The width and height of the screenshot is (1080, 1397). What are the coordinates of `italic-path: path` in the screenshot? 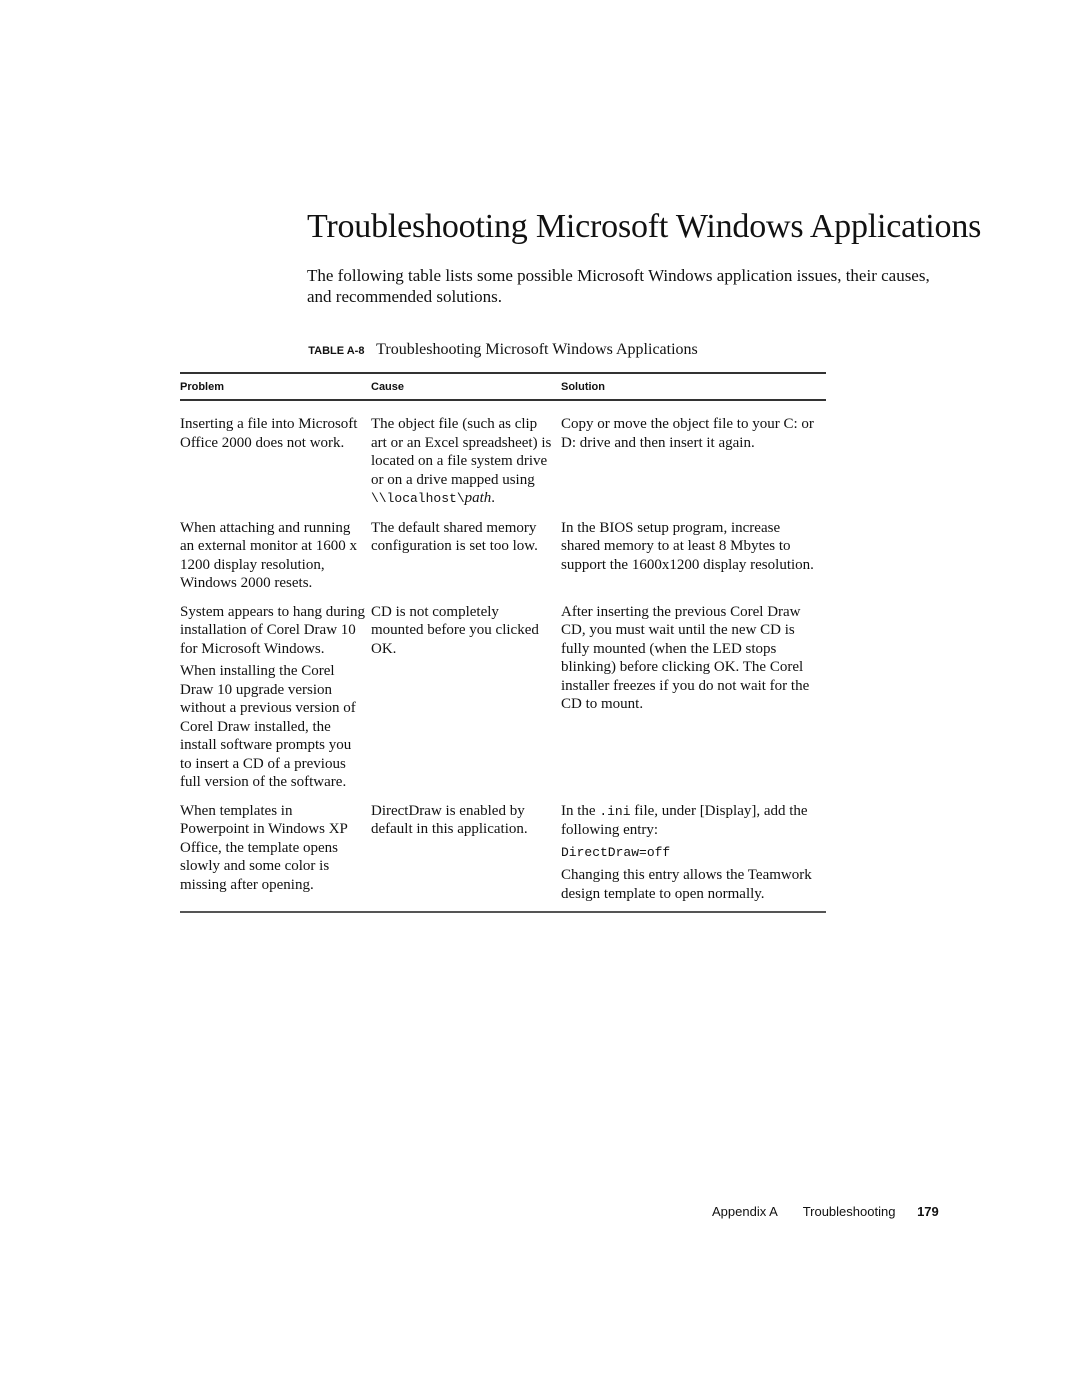 It's located at (478, 498).